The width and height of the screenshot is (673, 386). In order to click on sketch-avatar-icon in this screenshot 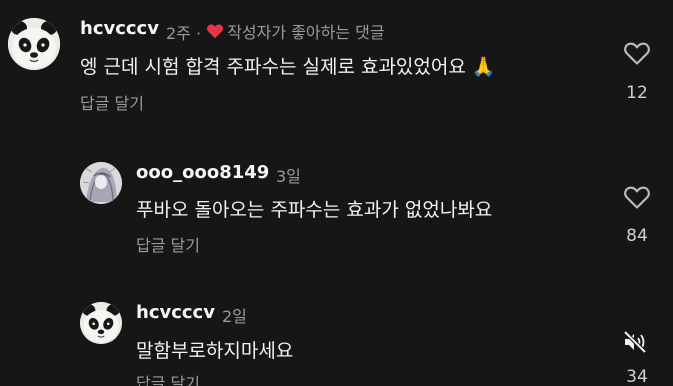, I will do `click(101, 183)`.